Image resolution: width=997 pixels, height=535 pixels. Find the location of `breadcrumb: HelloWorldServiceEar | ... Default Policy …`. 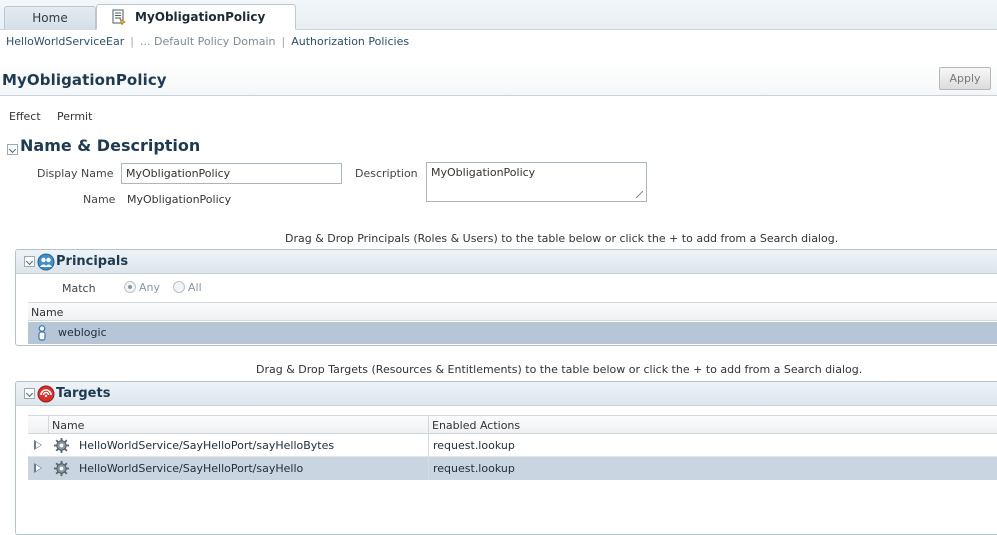

breadcrumb: HelloWorldServiceEar | ... Default Policy … is located at coordinates (207, 41).